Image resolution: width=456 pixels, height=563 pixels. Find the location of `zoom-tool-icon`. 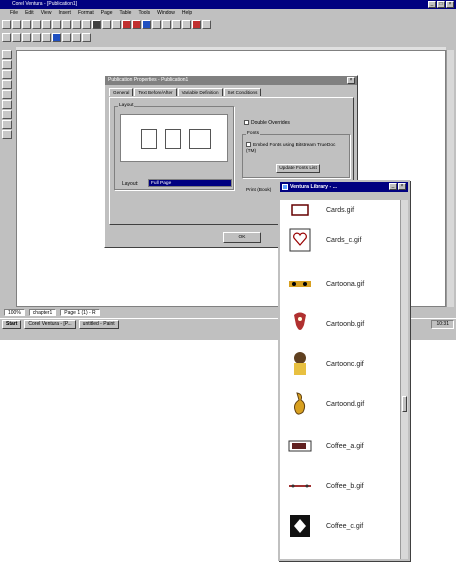

zoom-tool-icon is located at coordinates (7, 124).